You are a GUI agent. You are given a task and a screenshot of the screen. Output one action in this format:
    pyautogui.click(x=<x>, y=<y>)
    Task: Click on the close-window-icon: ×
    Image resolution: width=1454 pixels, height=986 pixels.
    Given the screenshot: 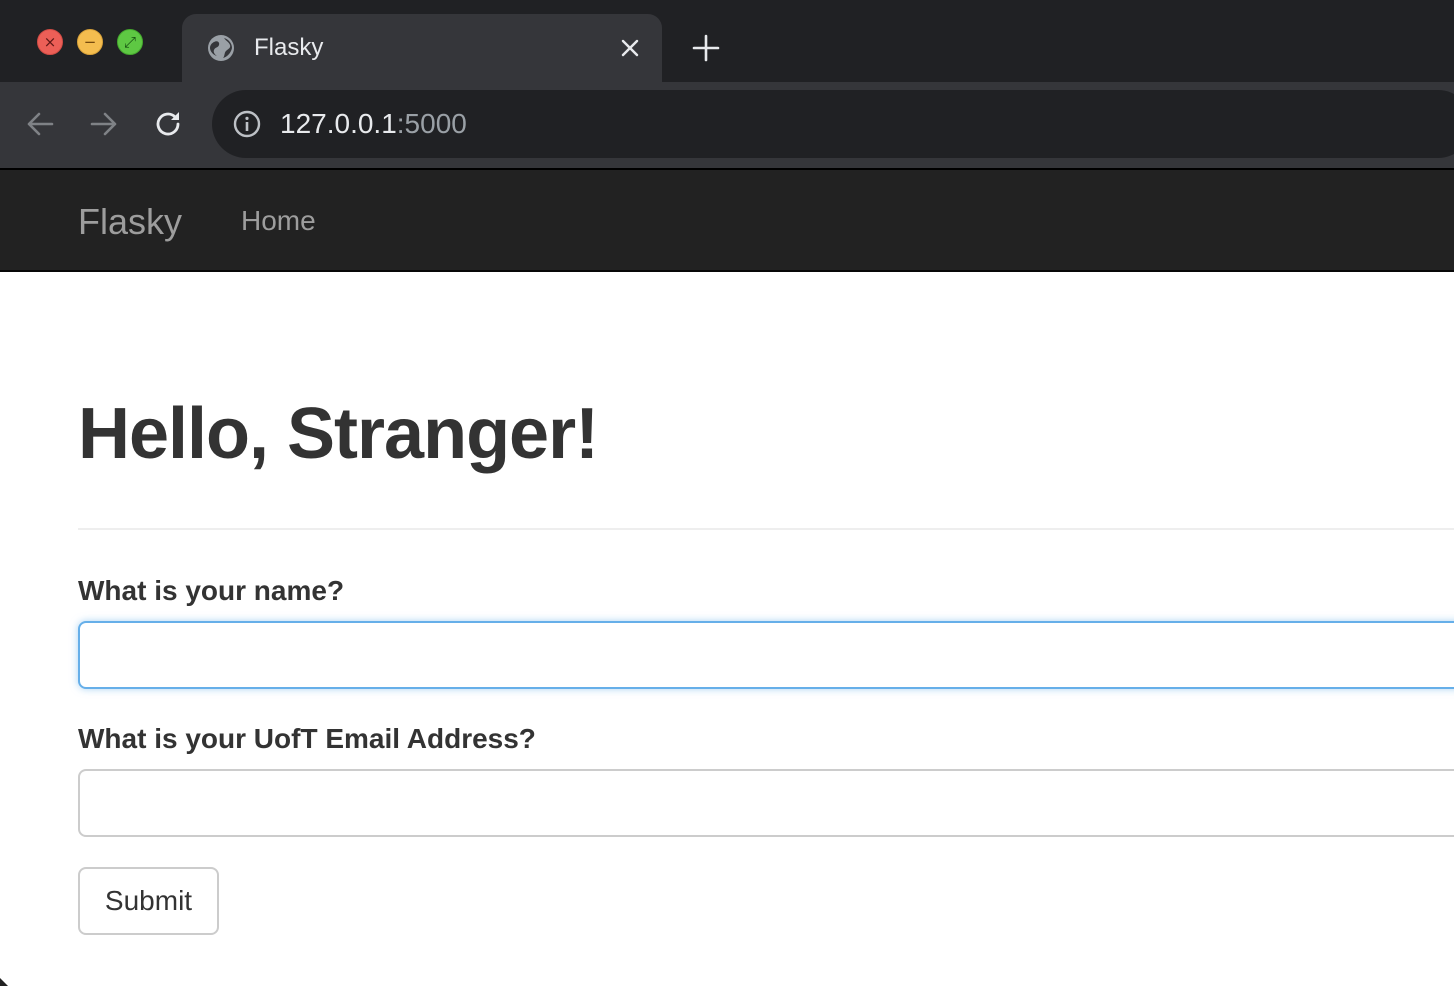 What is the action you would take?
    pyautogui.click(x=50, y=41)
    